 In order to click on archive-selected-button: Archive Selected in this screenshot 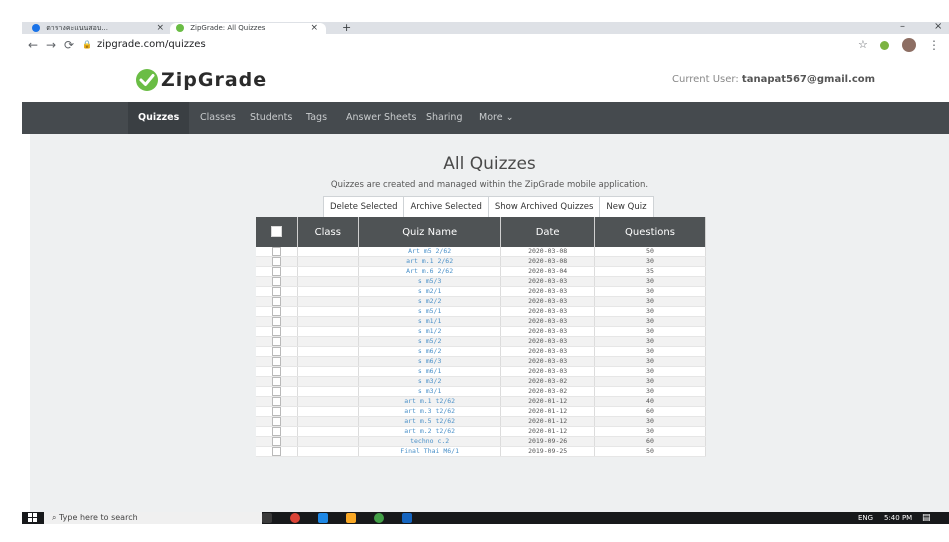, I will do `click(446, 207)`.